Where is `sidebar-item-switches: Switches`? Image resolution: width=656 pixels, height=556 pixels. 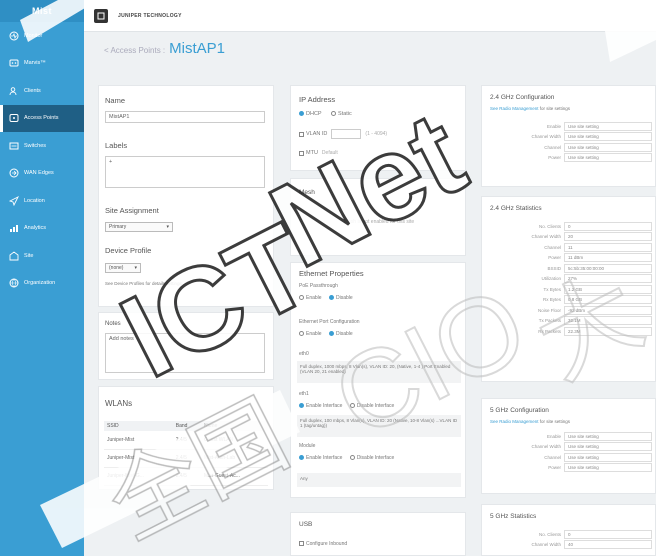 sidebar-item-switches: Switches is located at coordinates (42, 146).